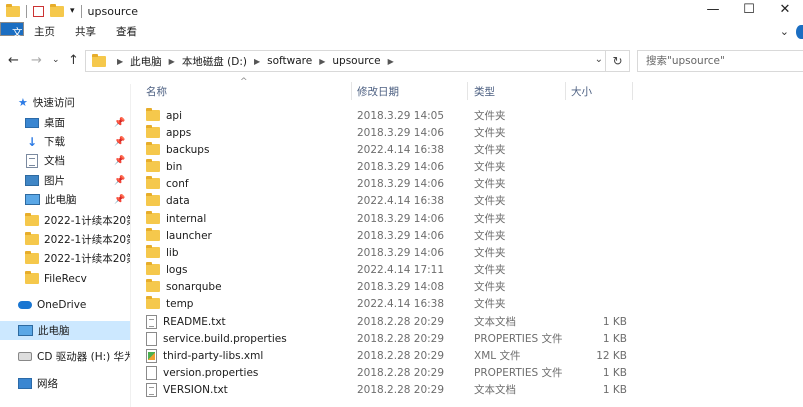 The height and width of the screenshot is (407, 803). What do you see at coordinates (65, 160) in the screenshot?
I see `sidebar-item-documents: 文档 📌` at bounding box center [65, 160].